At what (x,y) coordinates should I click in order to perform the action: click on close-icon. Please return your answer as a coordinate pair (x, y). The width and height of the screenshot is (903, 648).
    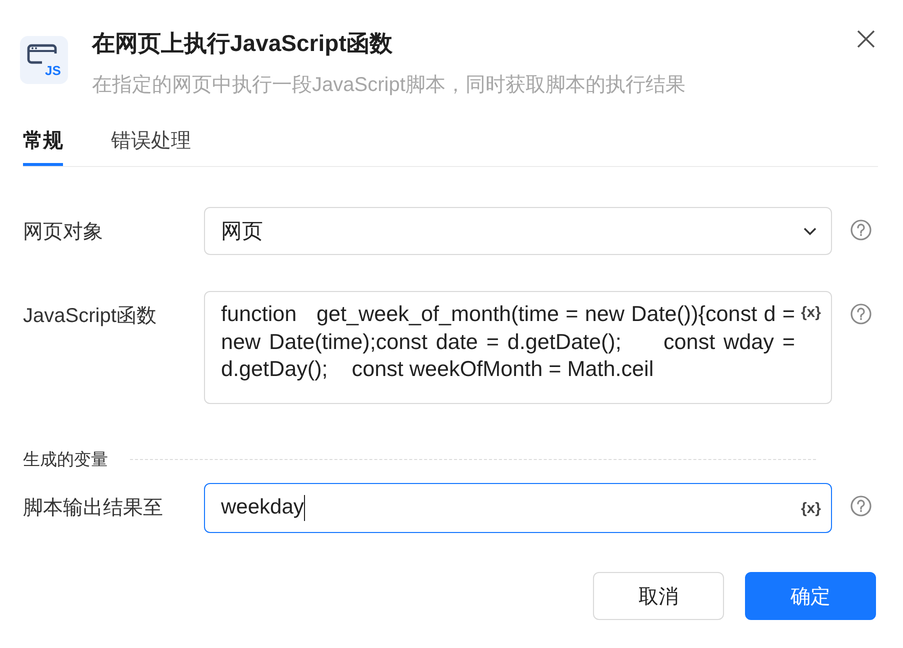
    Looking at the image, I should click on (866, 39).